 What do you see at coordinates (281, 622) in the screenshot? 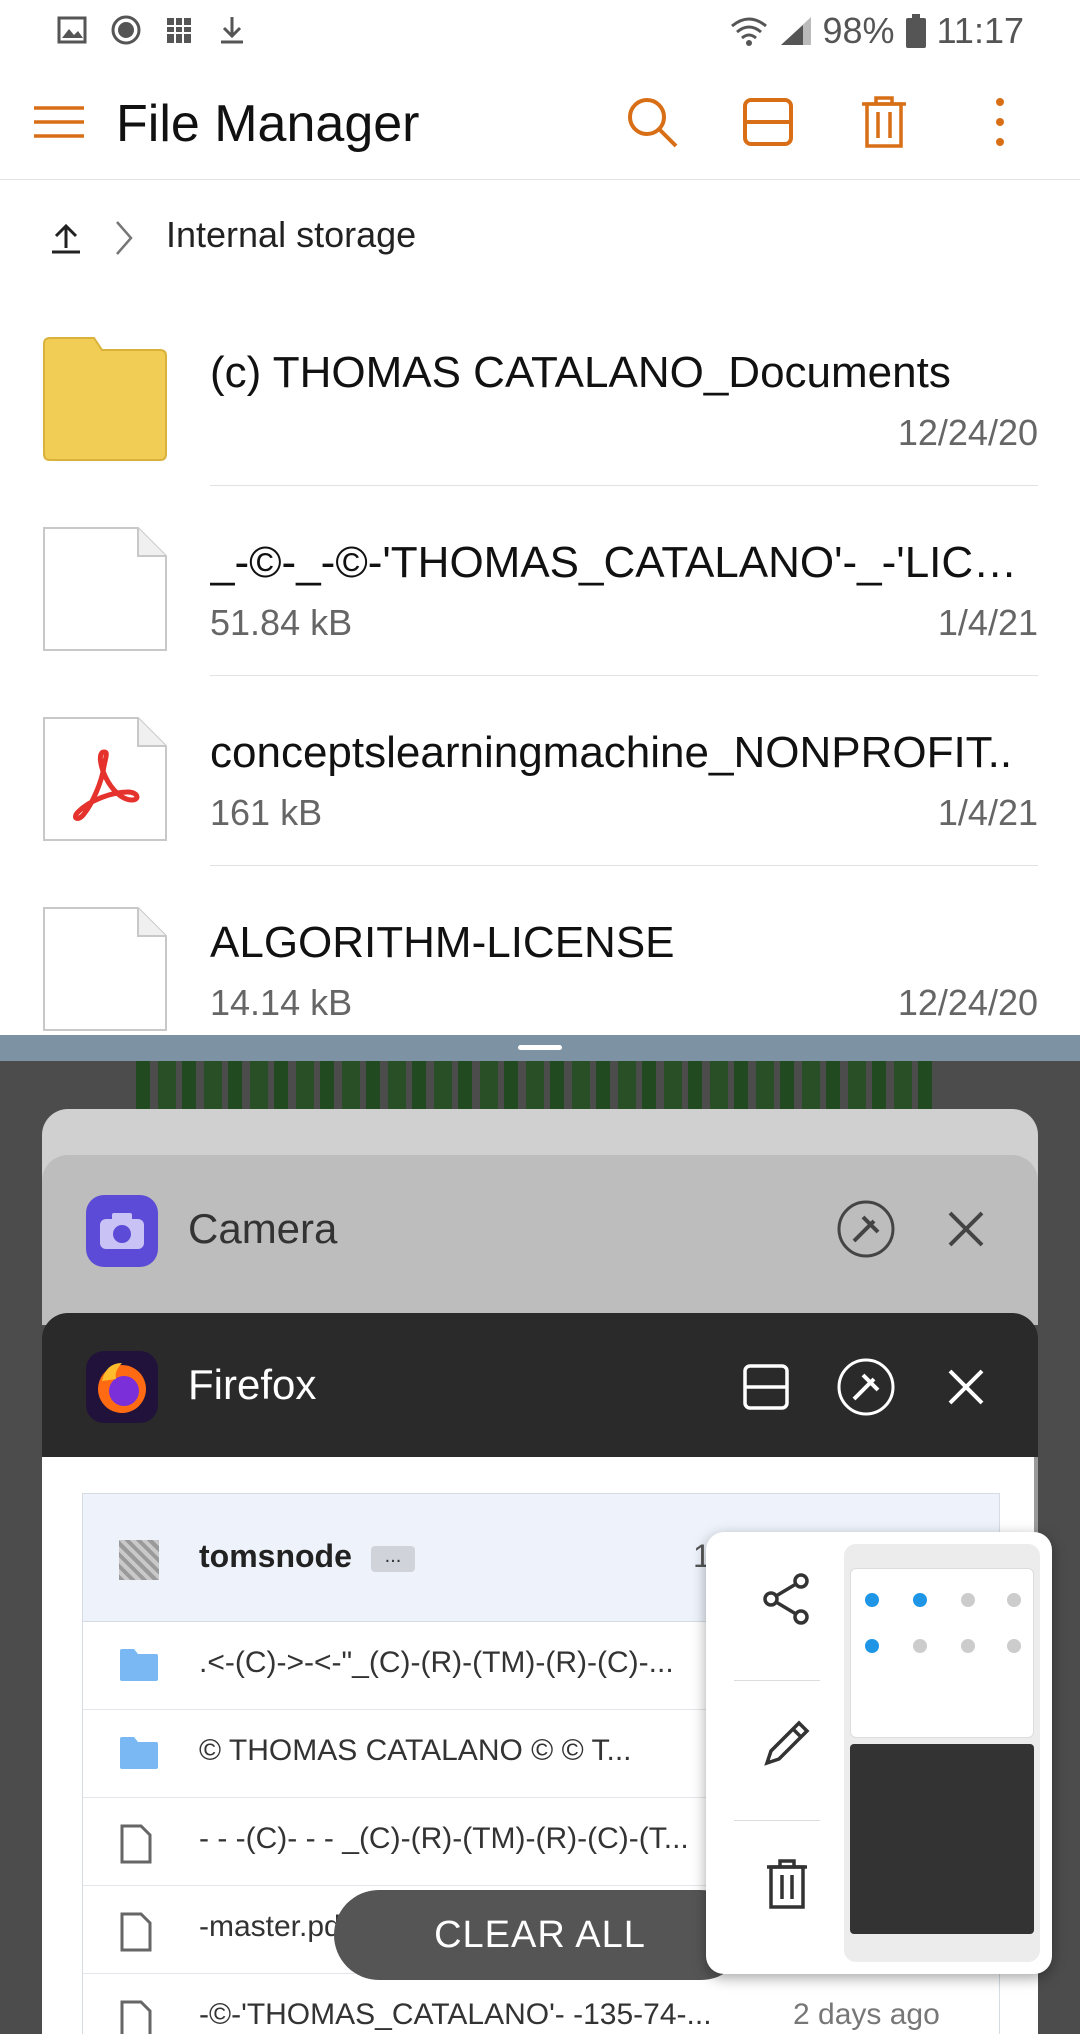
I see `file-size: 51.84 kB` at bounding box center [281, 622].